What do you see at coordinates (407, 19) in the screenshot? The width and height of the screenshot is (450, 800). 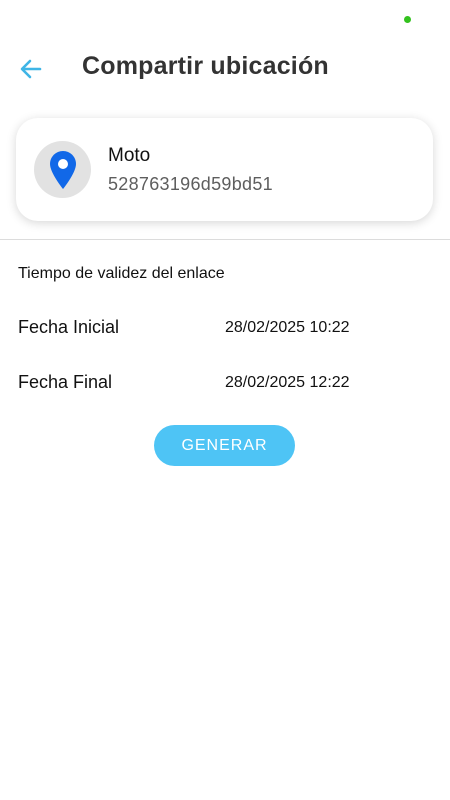 I see `status-indicator-dot` at bounding box center [407, 19].